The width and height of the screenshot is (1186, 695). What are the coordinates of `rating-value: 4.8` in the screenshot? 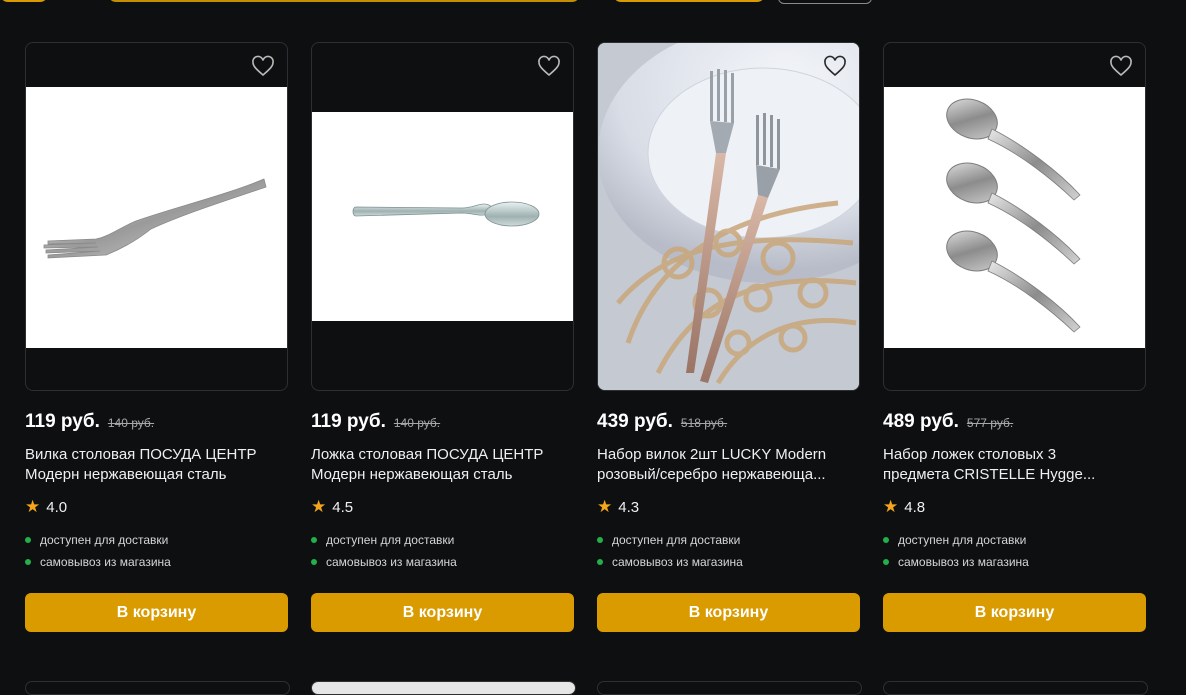 It's located at (915, 507).